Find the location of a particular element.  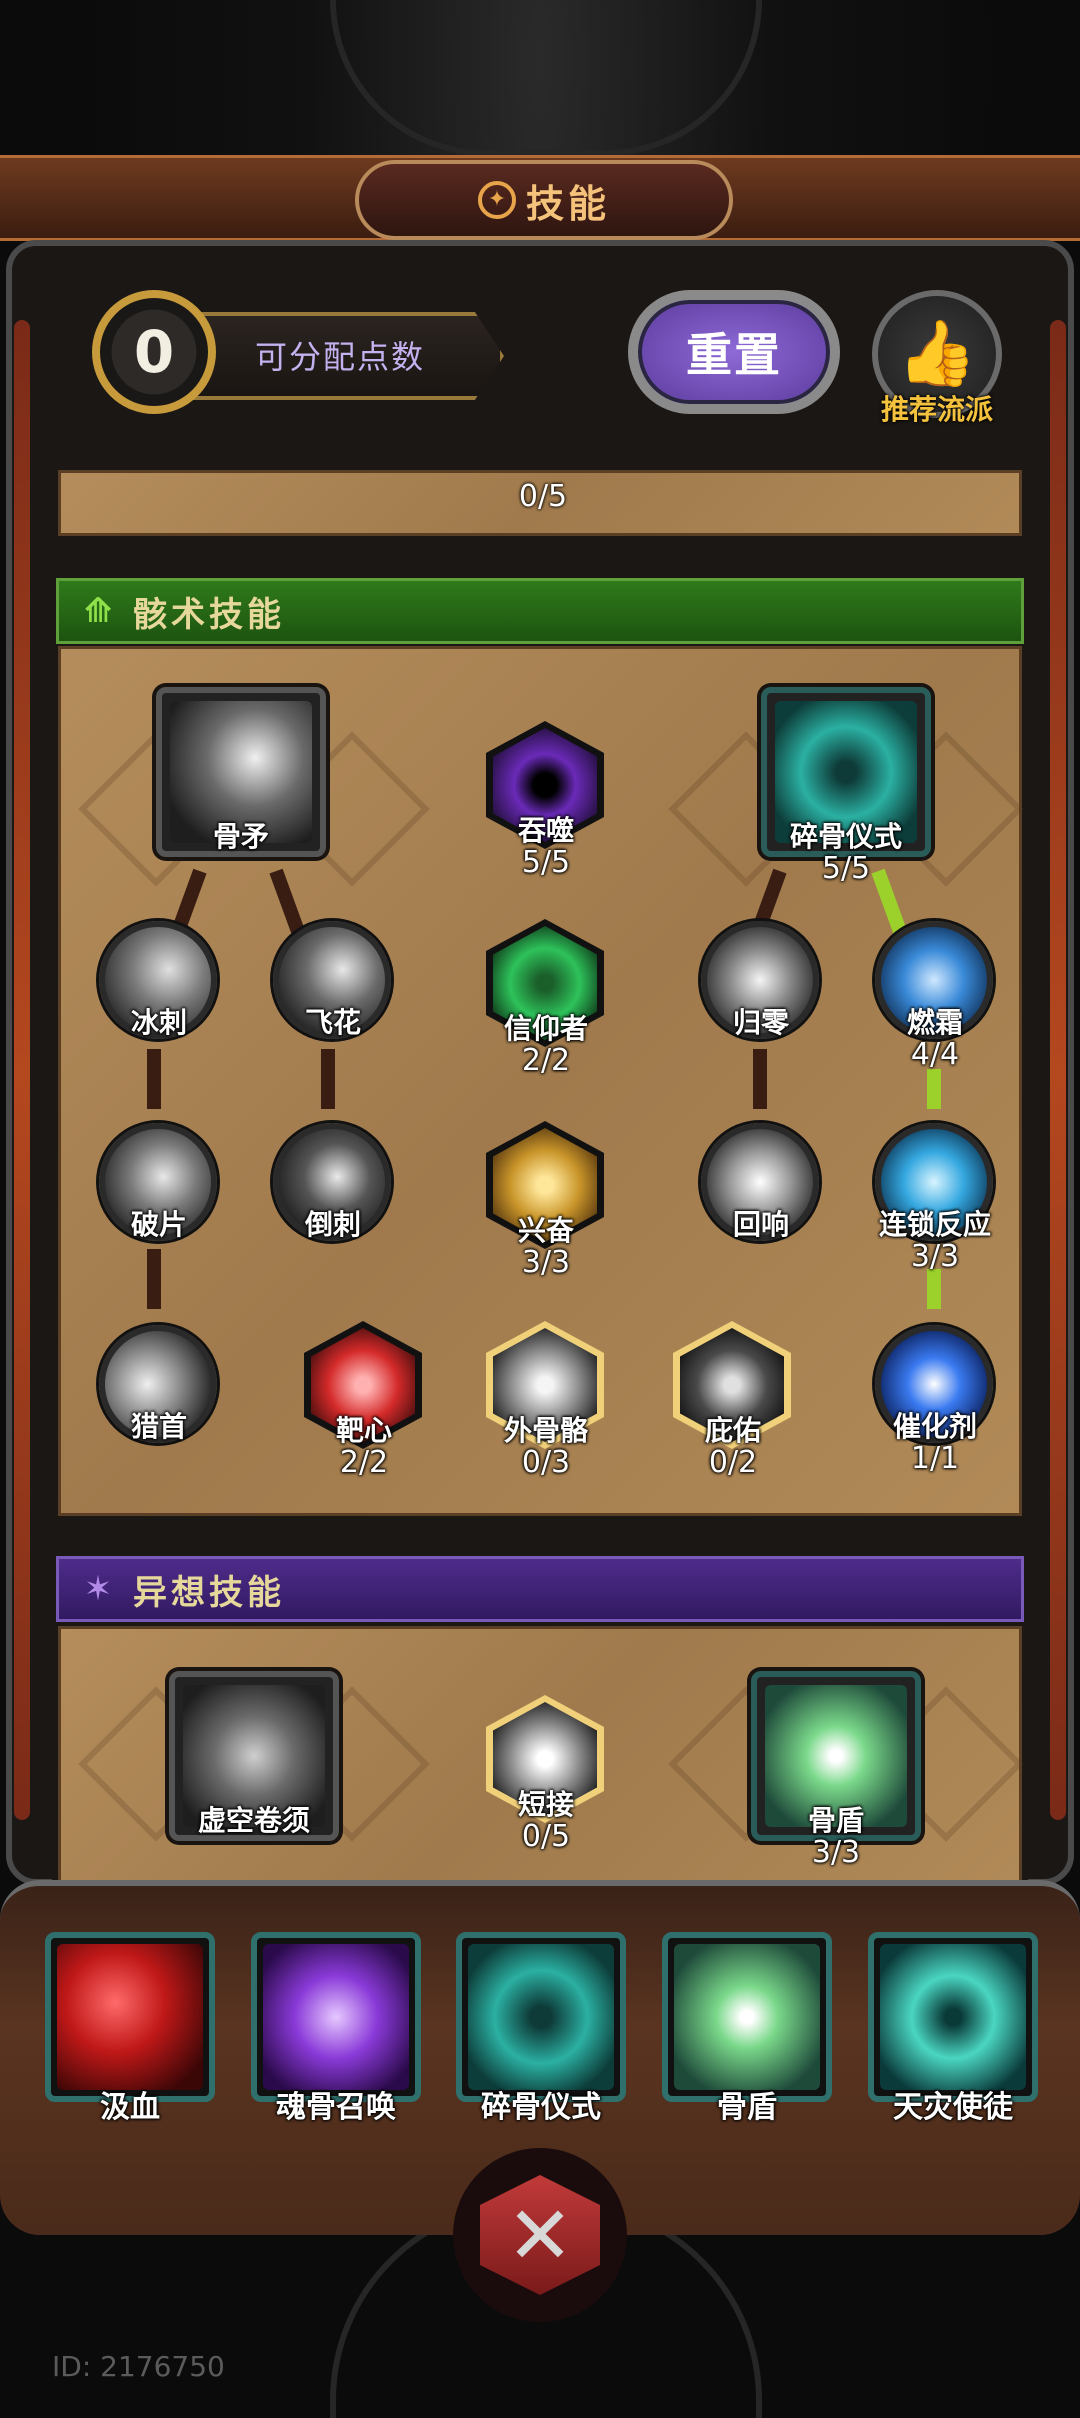

skill-name: 倒刺 is located at coordinates (332, 1224).